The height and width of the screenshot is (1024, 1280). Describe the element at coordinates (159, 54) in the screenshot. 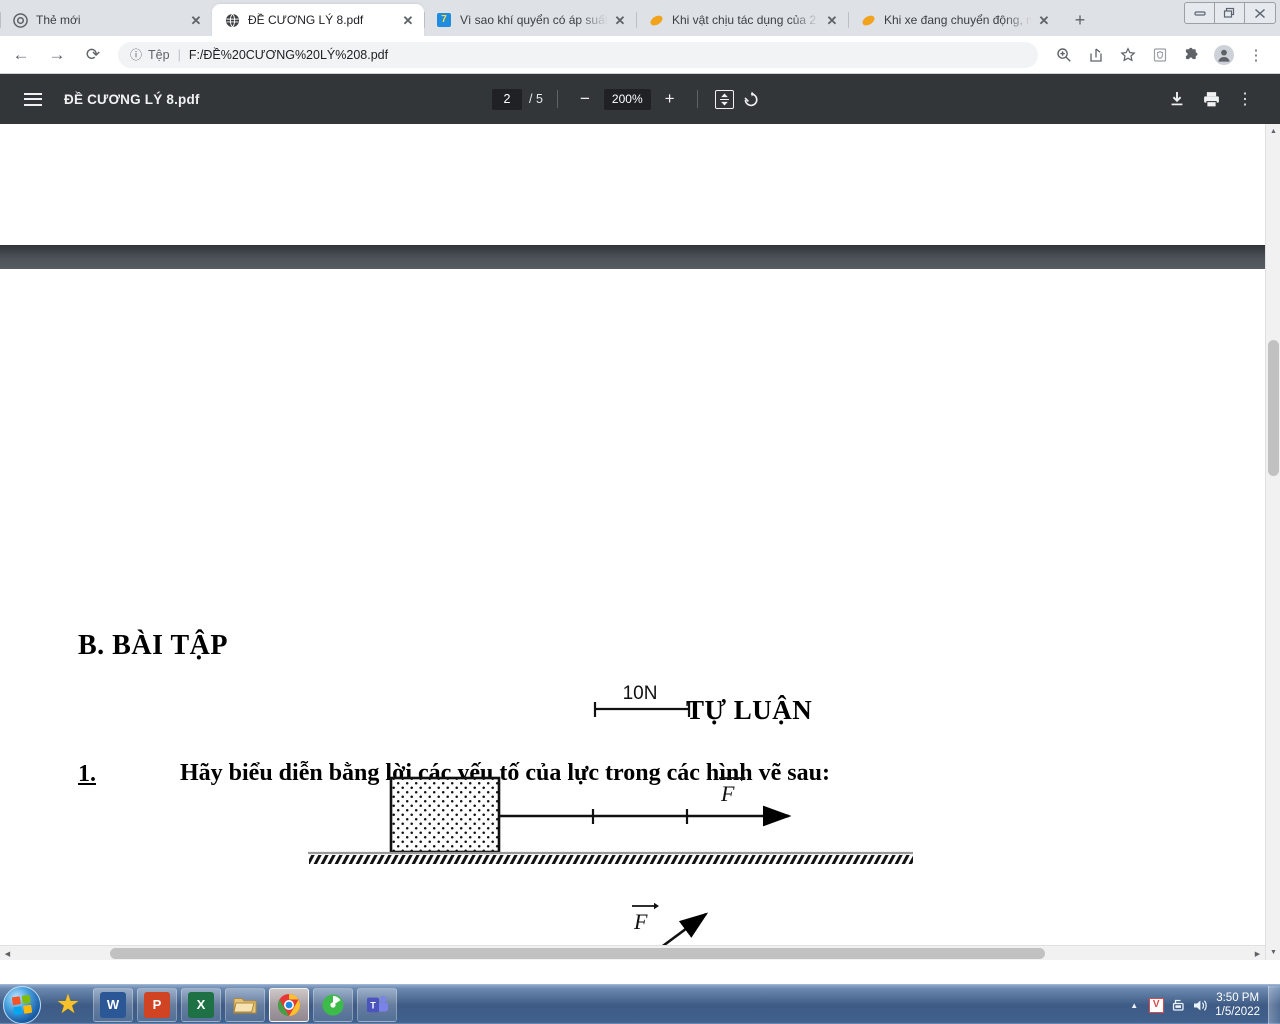

I see `url-scheme-label: Tệp` at that location.